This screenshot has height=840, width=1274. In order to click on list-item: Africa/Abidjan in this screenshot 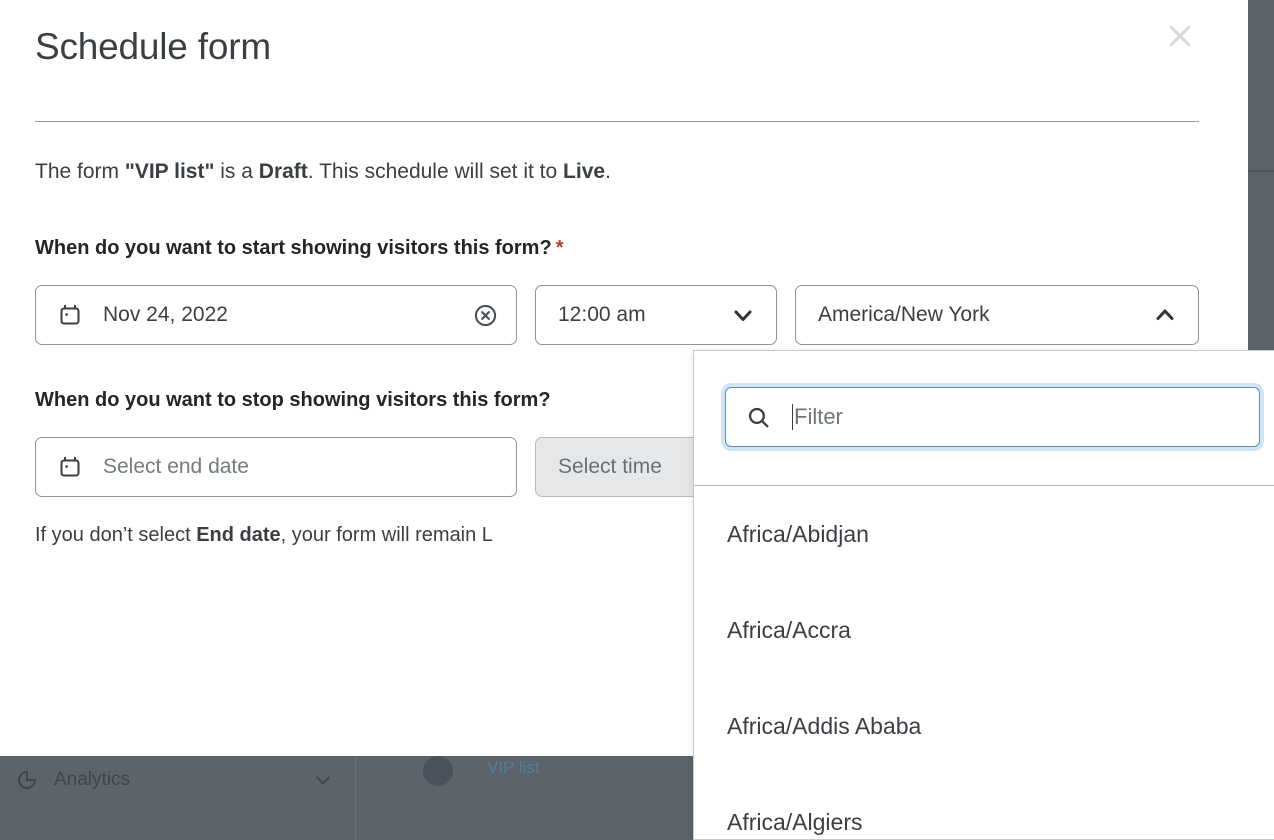, I will do `click(984, 534)`.